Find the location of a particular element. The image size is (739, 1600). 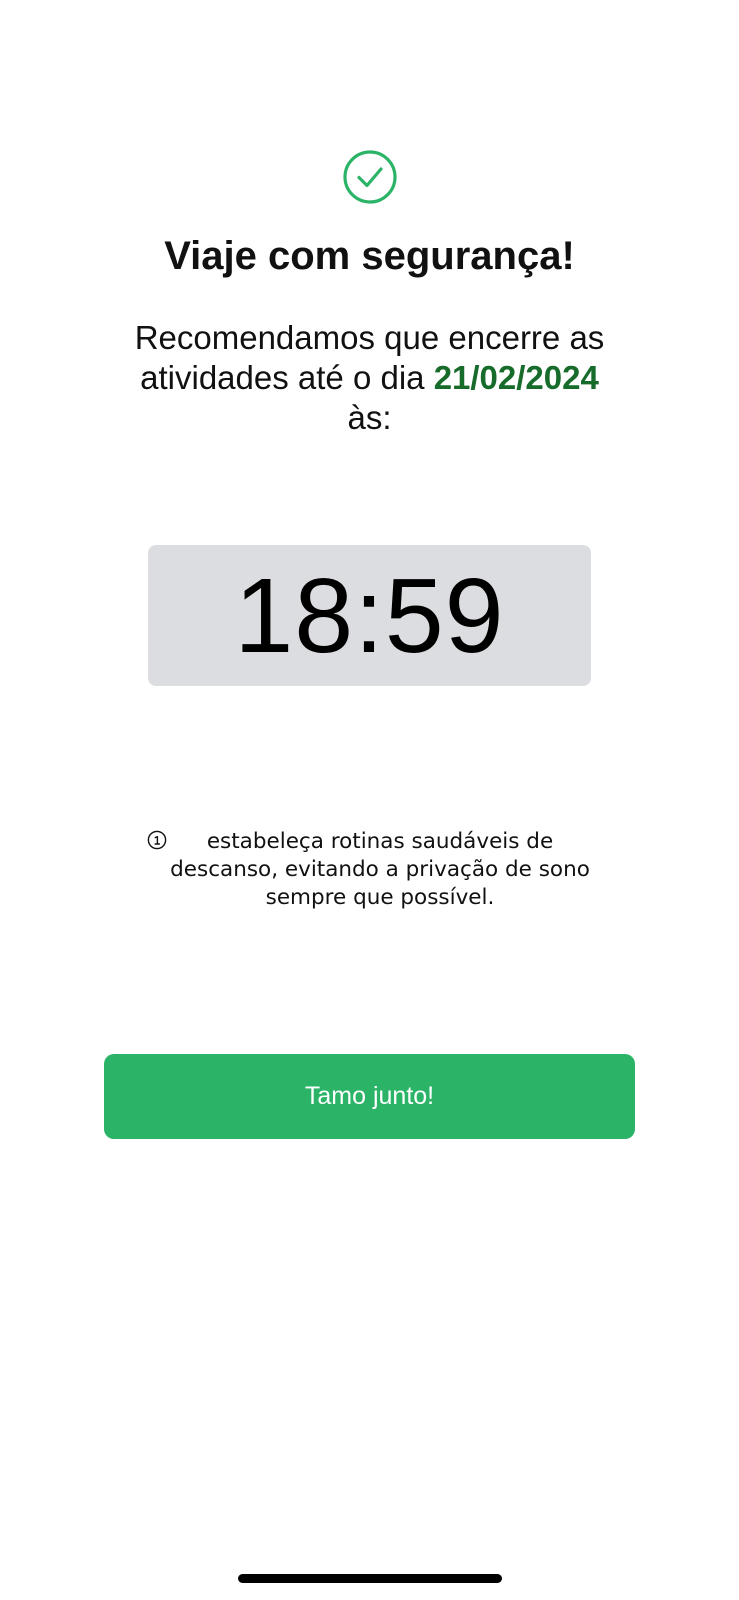

info-icon is located at coordinates (157, 840).